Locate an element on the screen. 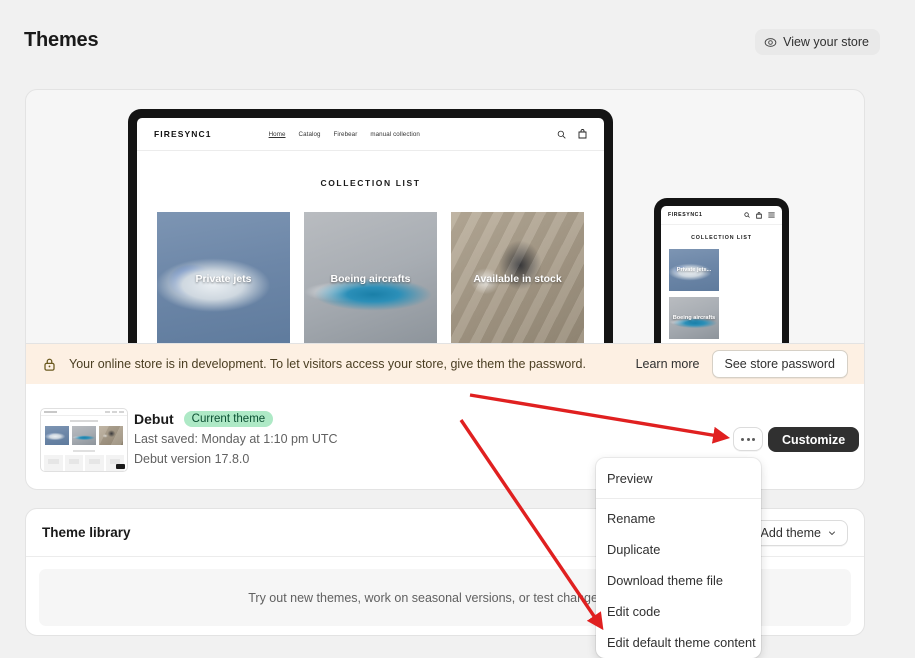 The image size is (915, 658). learn-more-link: Learn more is located at coordinates (668, 364).